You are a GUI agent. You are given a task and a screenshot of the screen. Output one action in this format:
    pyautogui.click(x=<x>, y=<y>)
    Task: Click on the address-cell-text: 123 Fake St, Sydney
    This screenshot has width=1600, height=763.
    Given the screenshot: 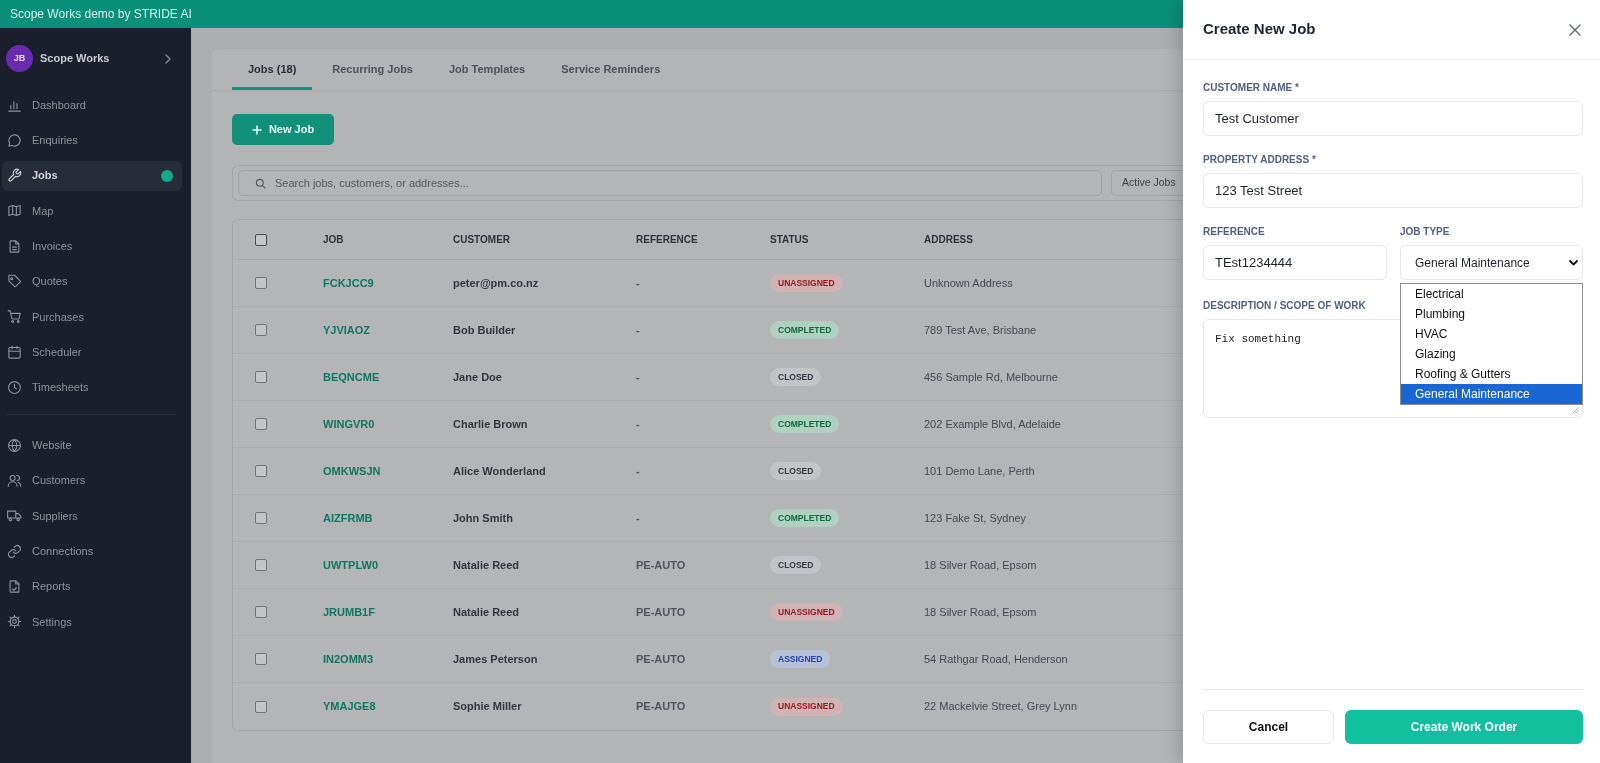 What is the action you would take?
    pyautogui.click(x=975, y=518)
    